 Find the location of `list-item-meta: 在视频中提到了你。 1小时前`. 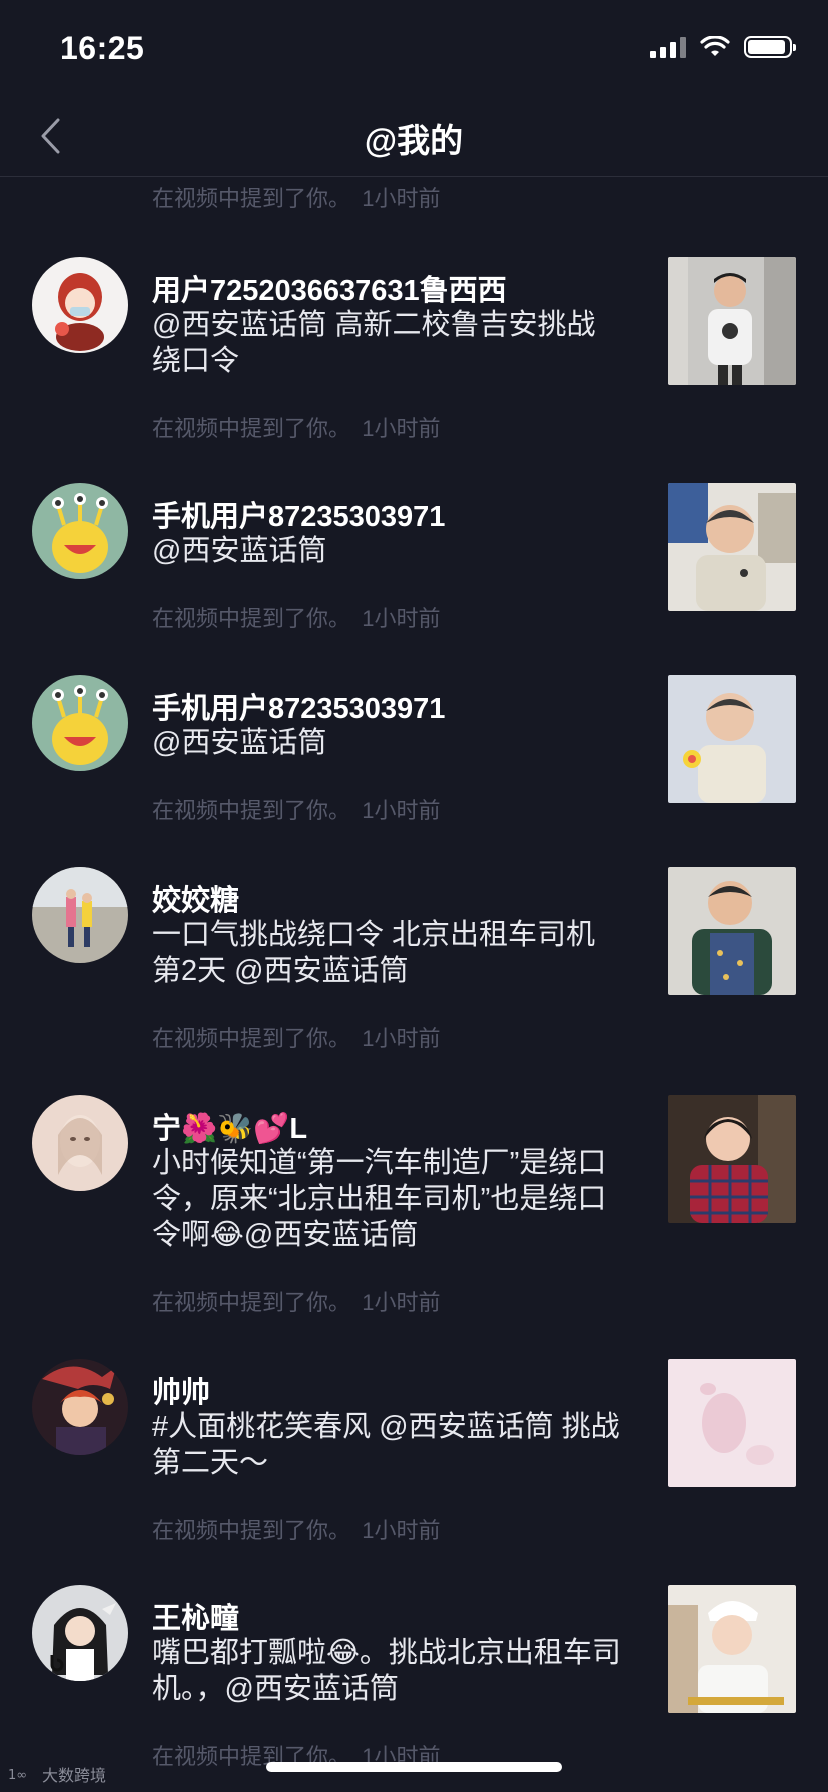

list-item-meta: 在视频中提到了你。 1小时前 is located at coordinates (296, 198).